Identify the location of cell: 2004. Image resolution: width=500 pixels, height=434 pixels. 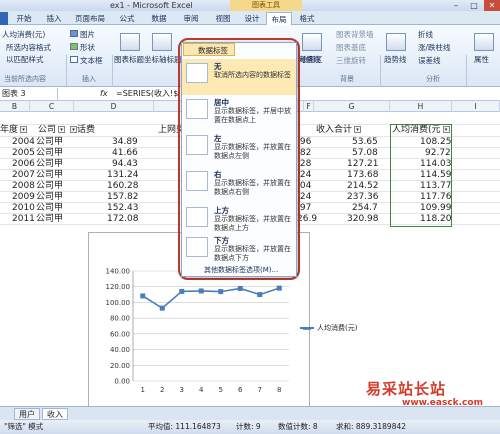
(23, 142).